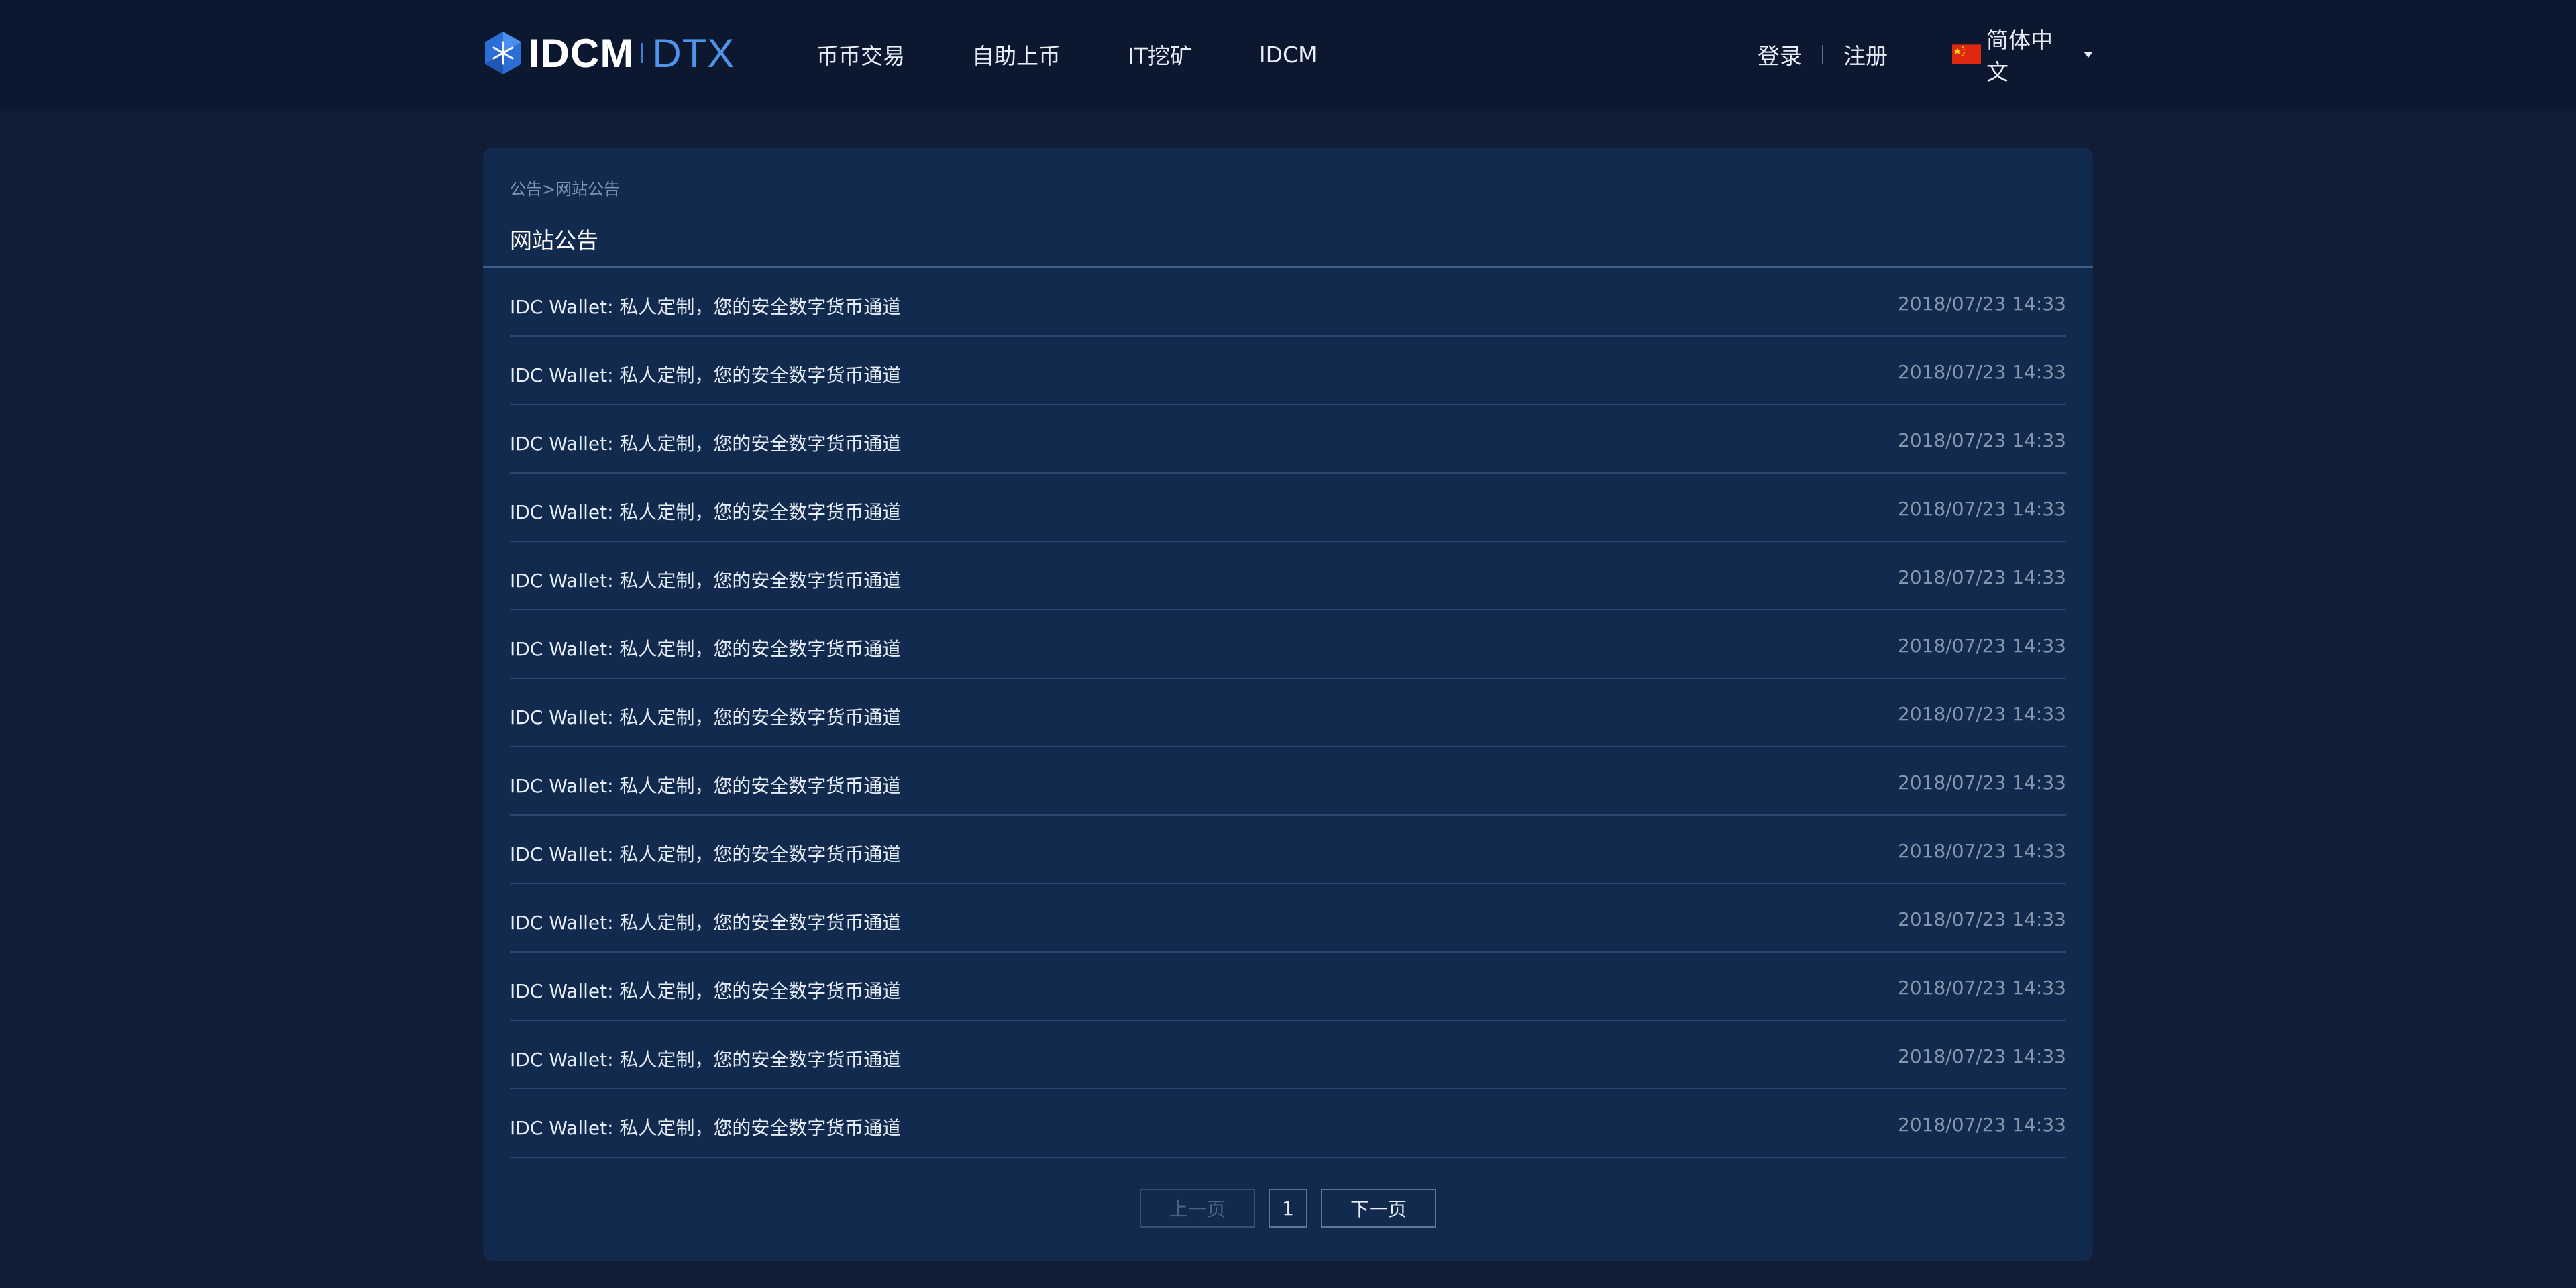 Image resolution: width=2576 pixels, height=1288 pixels. What do you see at coordinates (693, 53) in the screenshot?
I see `logo-product-text: DTX` at bounding box center [693, 53].